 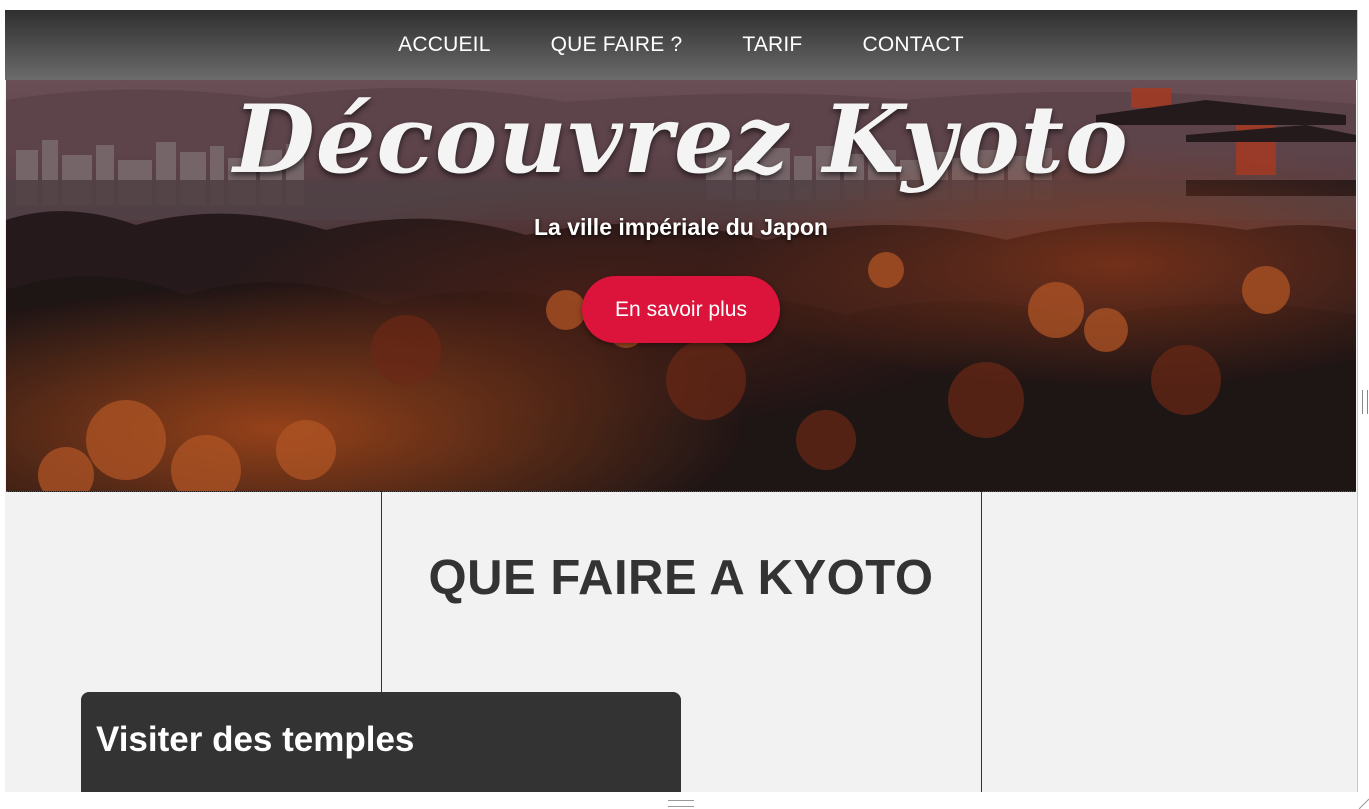 I want to click on learn-more-button: En savoir plus, so click(x=681, y=309).